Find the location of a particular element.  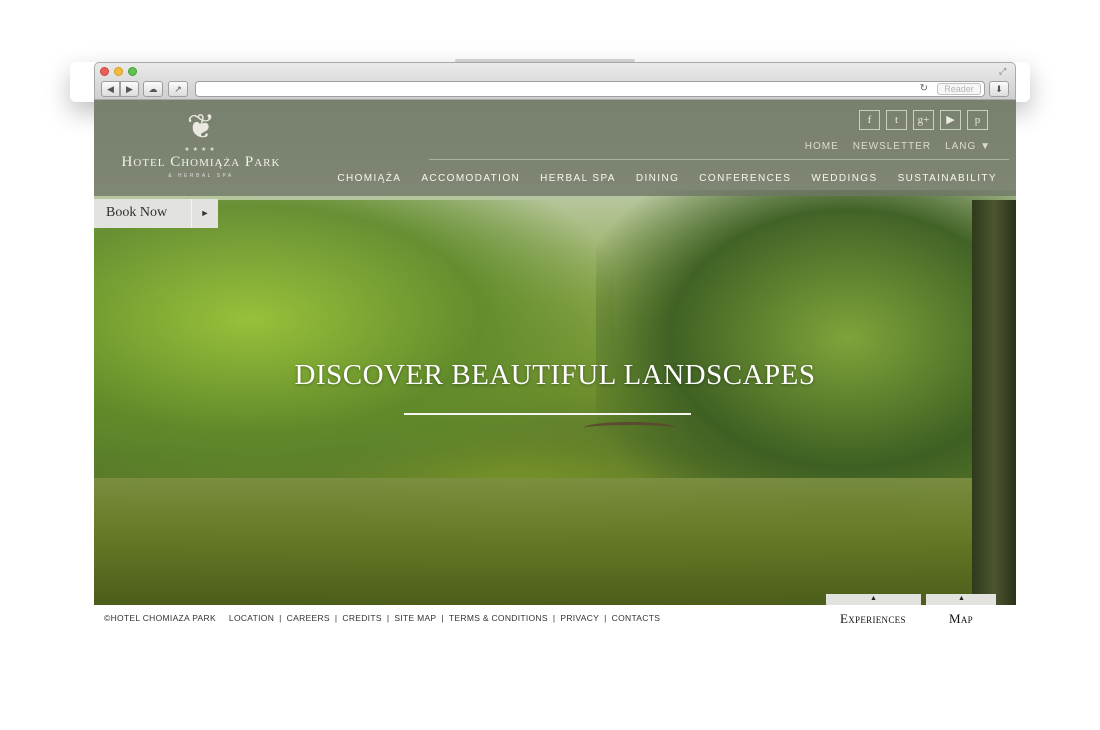

nav-dining: DINING is located at coordinates (657, 178).